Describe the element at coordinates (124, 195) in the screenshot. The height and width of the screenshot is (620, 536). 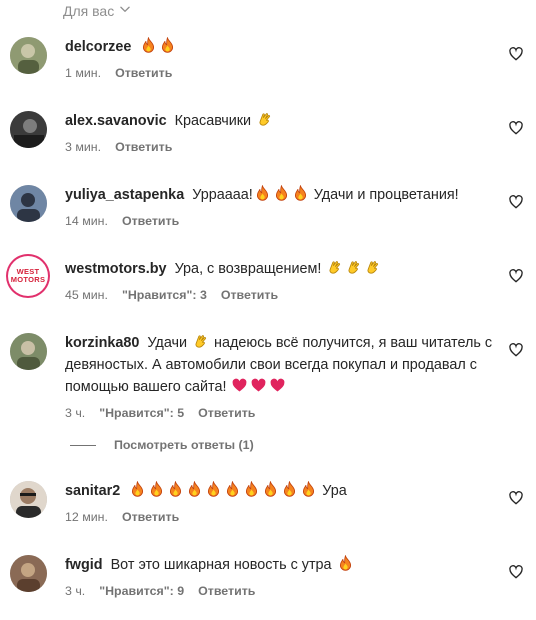
I see `username: yuliya_astapenka` at that location.